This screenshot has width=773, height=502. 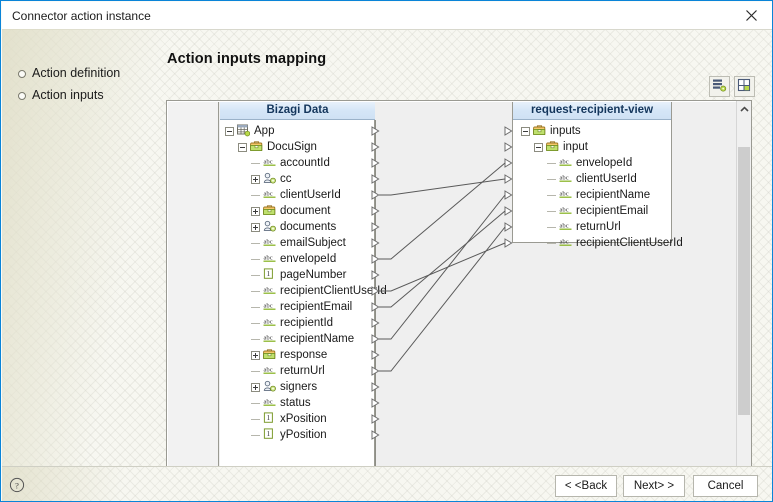 I want to click on tree-row: input, so click(x=561, y=147).